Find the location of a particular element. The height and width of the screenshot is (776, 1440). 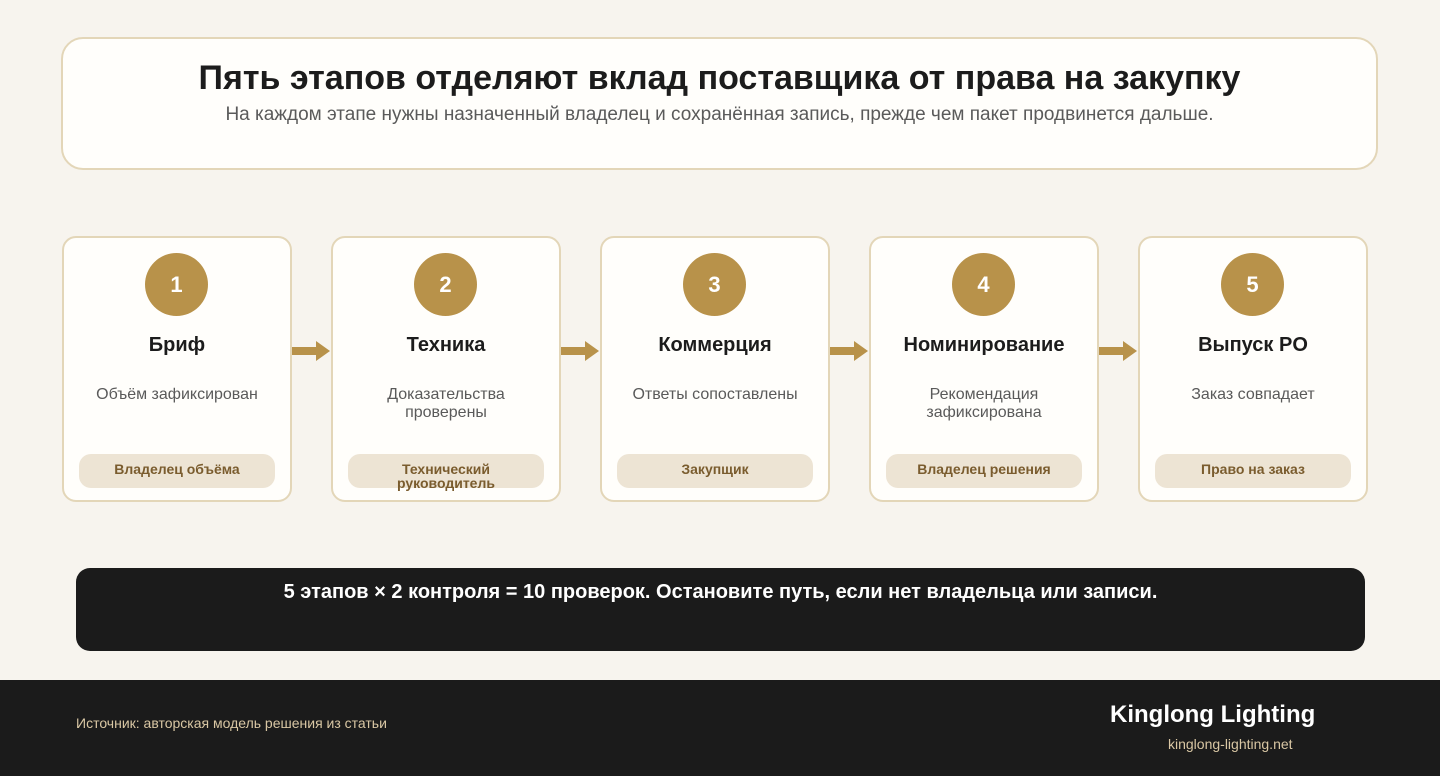

stage-description: Рекомендация зафиксирована is located at coordinates (984, 403).